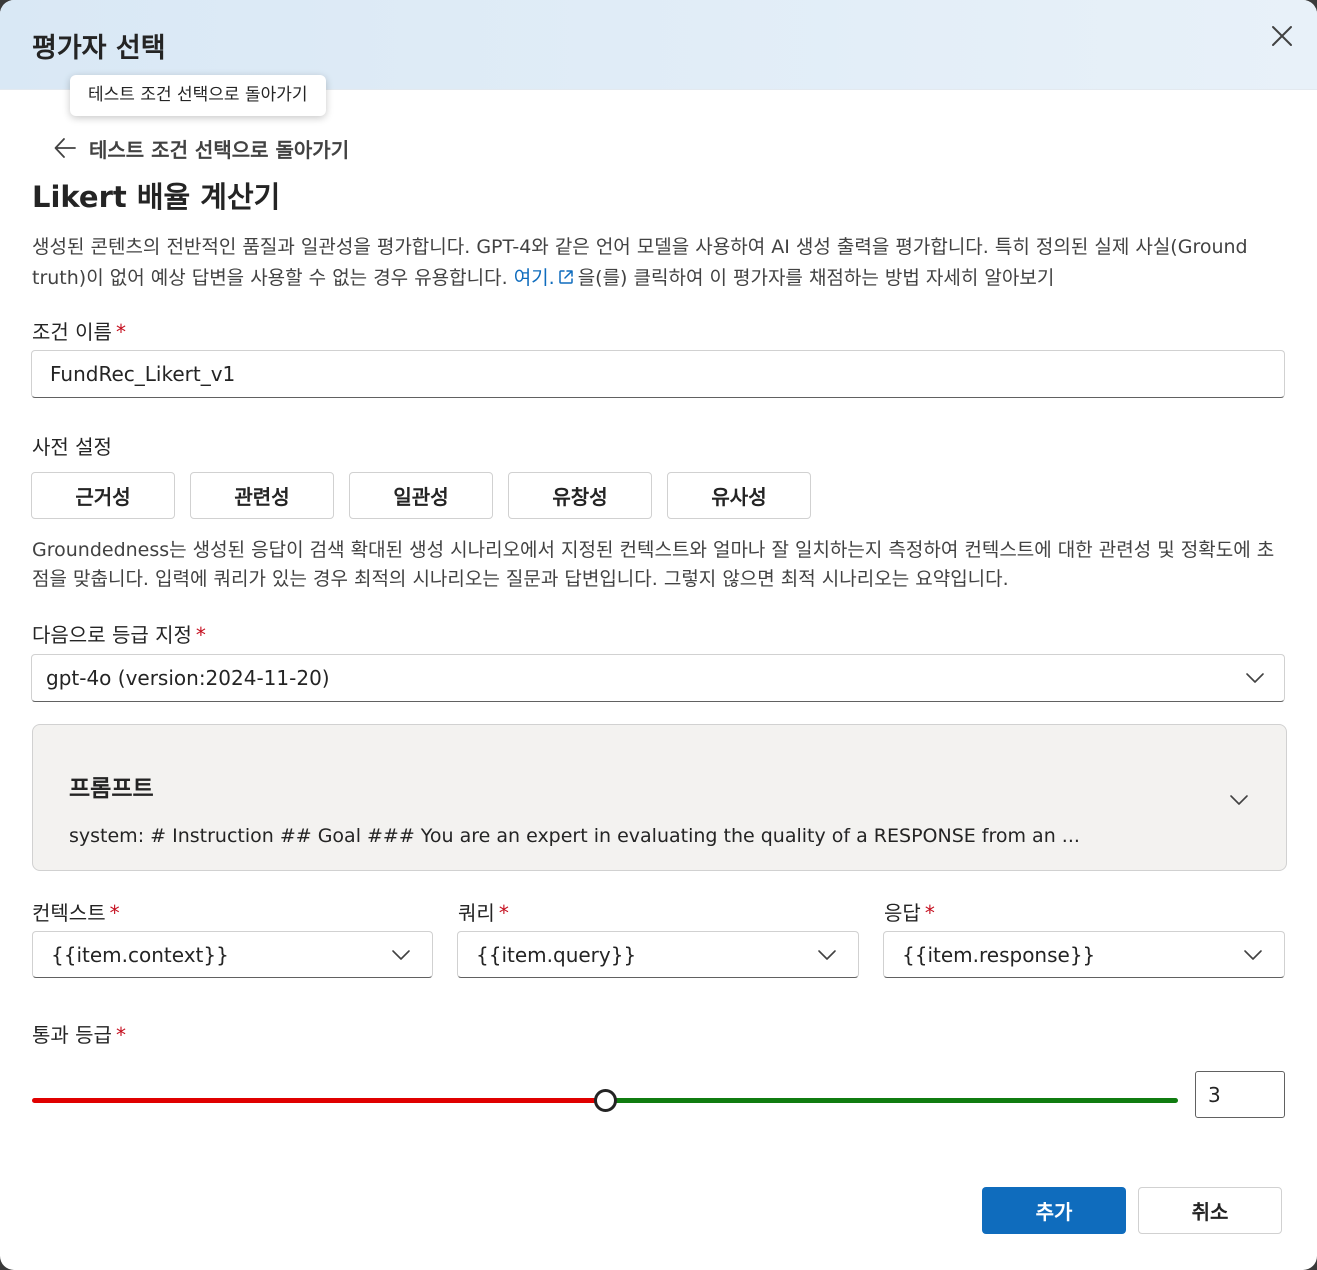 The height and width of the screenshot is (1270, 1317). I want to click on response-label-text: 응답, so click(902, 913).